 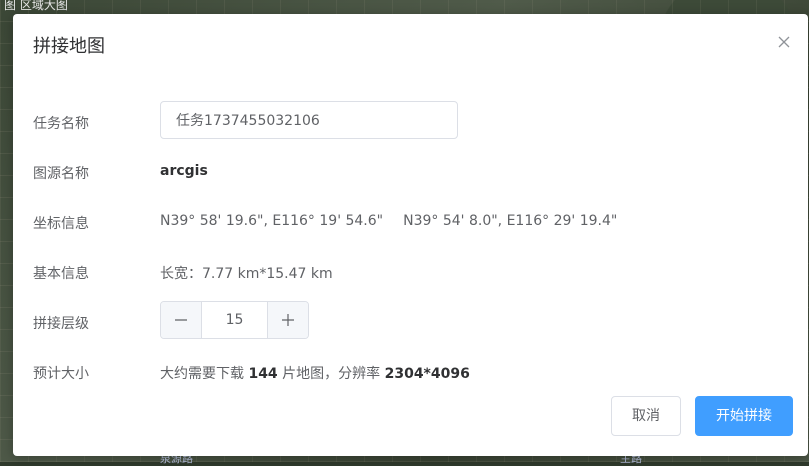 What do you see at coordinates (61, 324) in the screenshot?
I see `stitch-level-label: 拼接层级` at bounding box center [61, 324].